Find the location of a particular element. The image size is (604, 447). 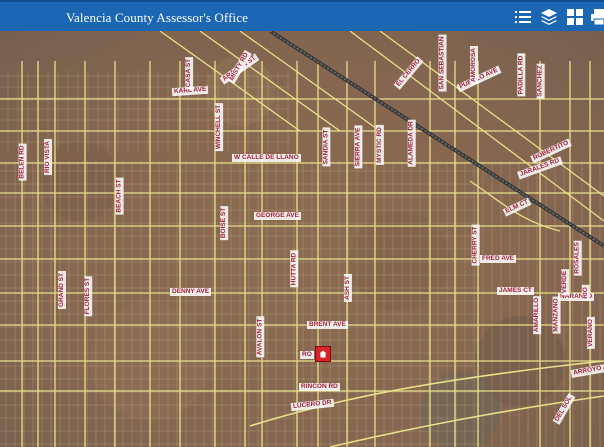

street-label-alameda: ALAMEDA DR is located at coordinates (411, 143).